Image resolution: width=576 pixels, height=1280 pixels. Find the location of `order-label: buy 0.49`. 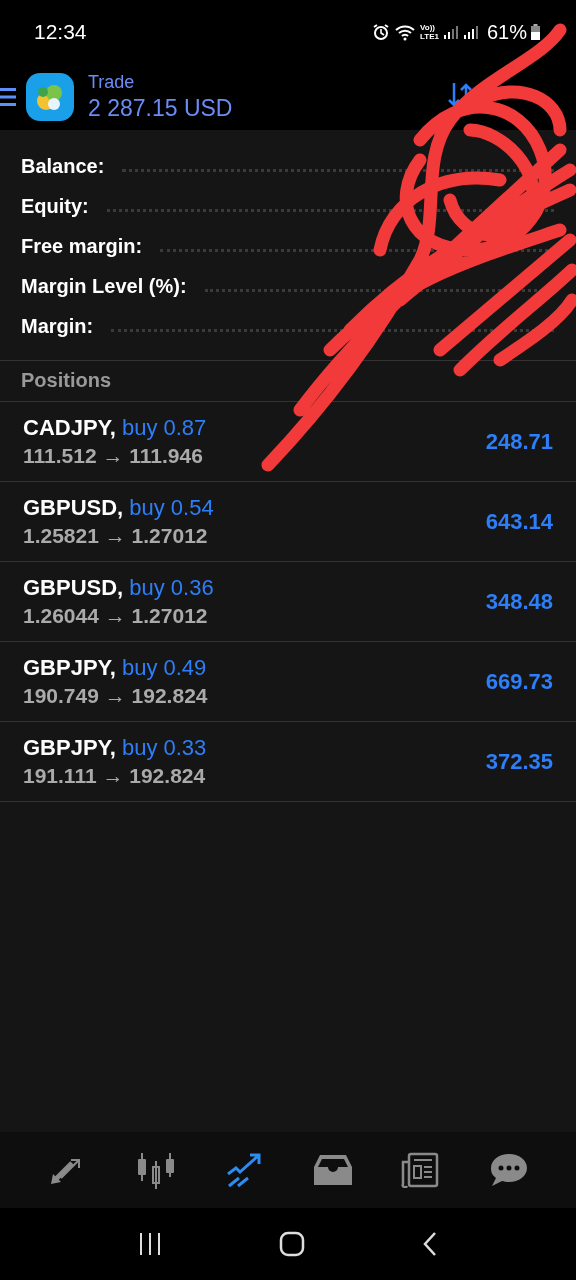

order-label: buy 0.49 is located at coordinates (164, 668).